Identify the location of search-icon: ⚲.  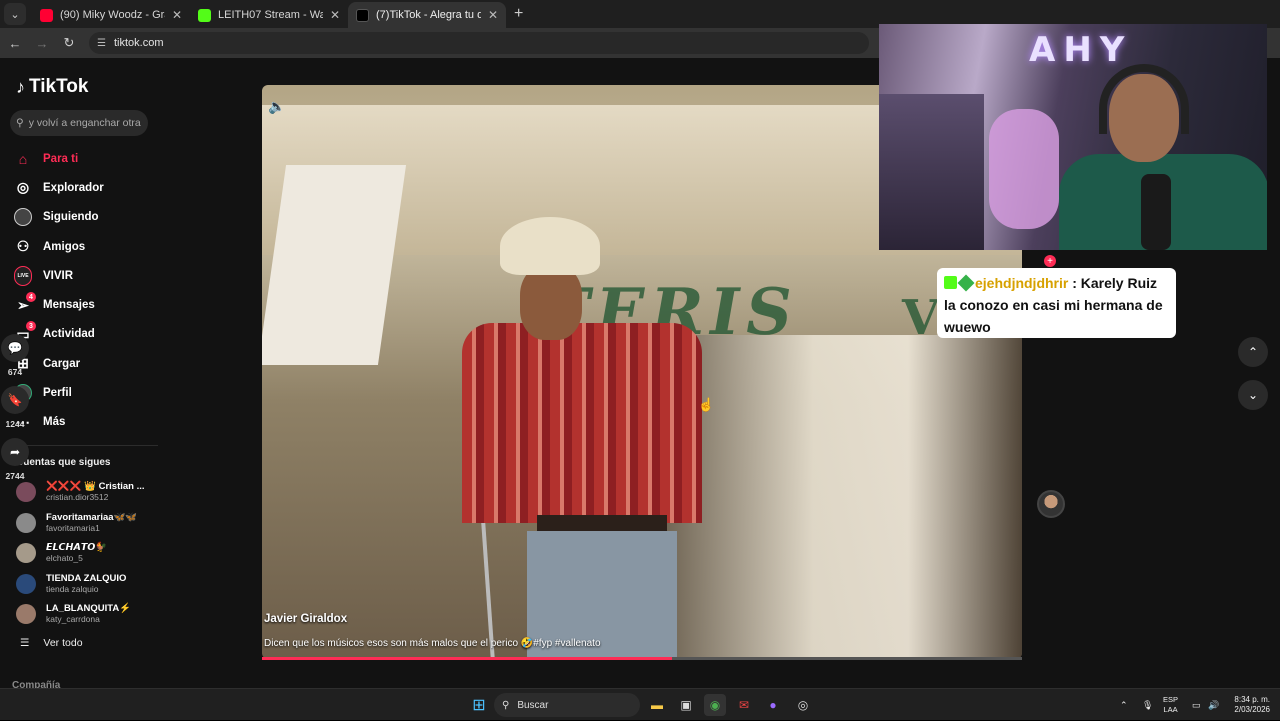
(506, 705).